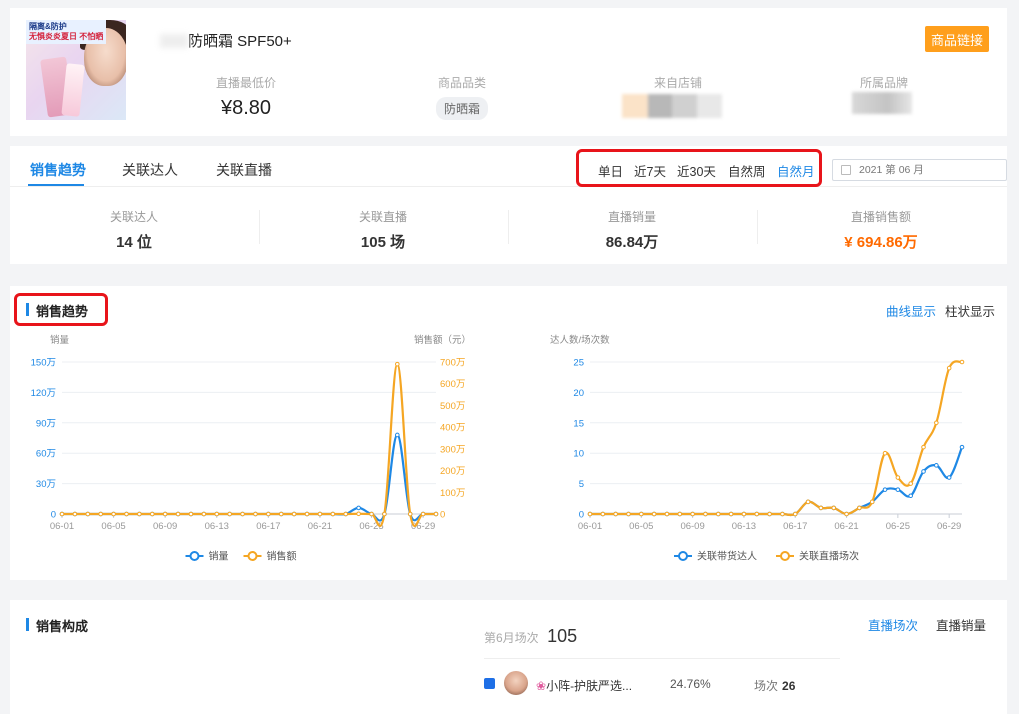 The height and width of the screenshot is (714, 1019). Describe the element at coordinates (57, 310) in the screenshot. I see `trend-section-title: 销售趋势` at that location.